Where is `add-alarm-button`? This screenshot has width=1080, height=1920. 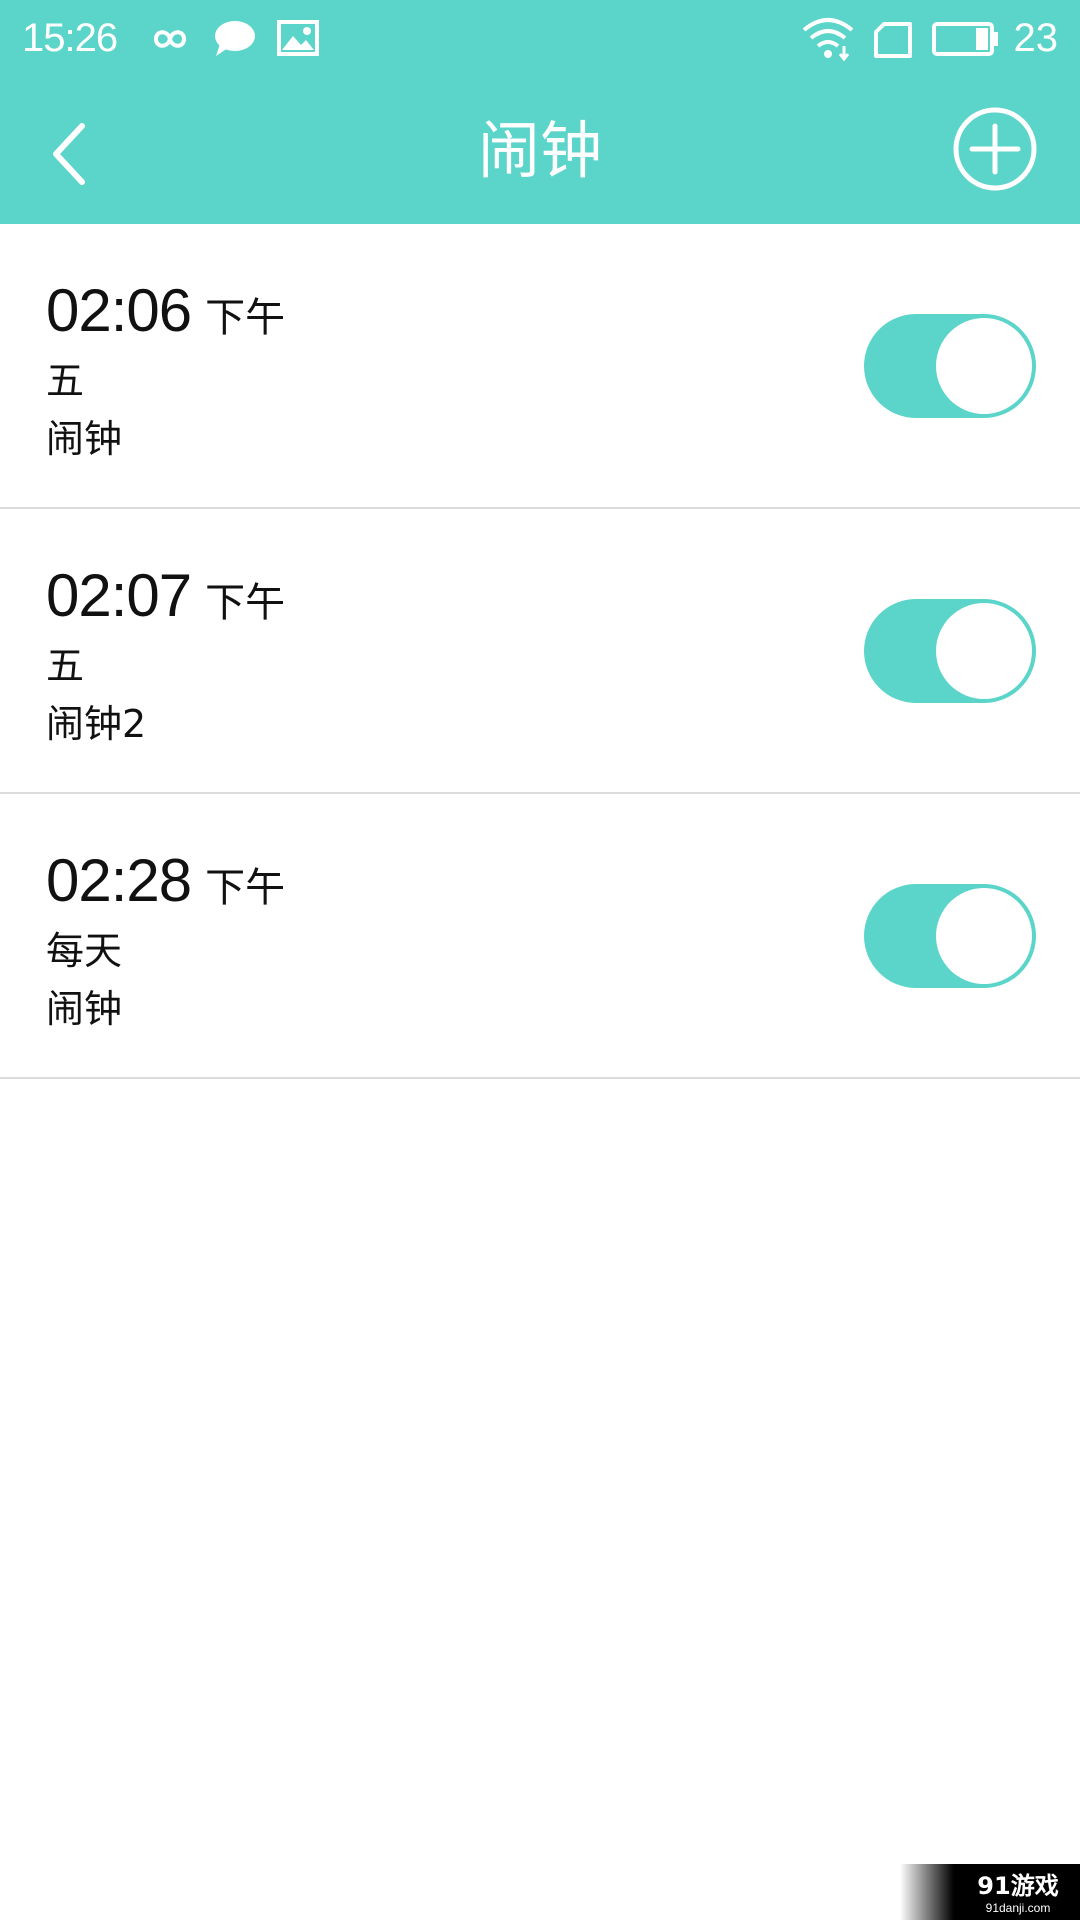
add-alarm-button is located at coordinates (995, 149).